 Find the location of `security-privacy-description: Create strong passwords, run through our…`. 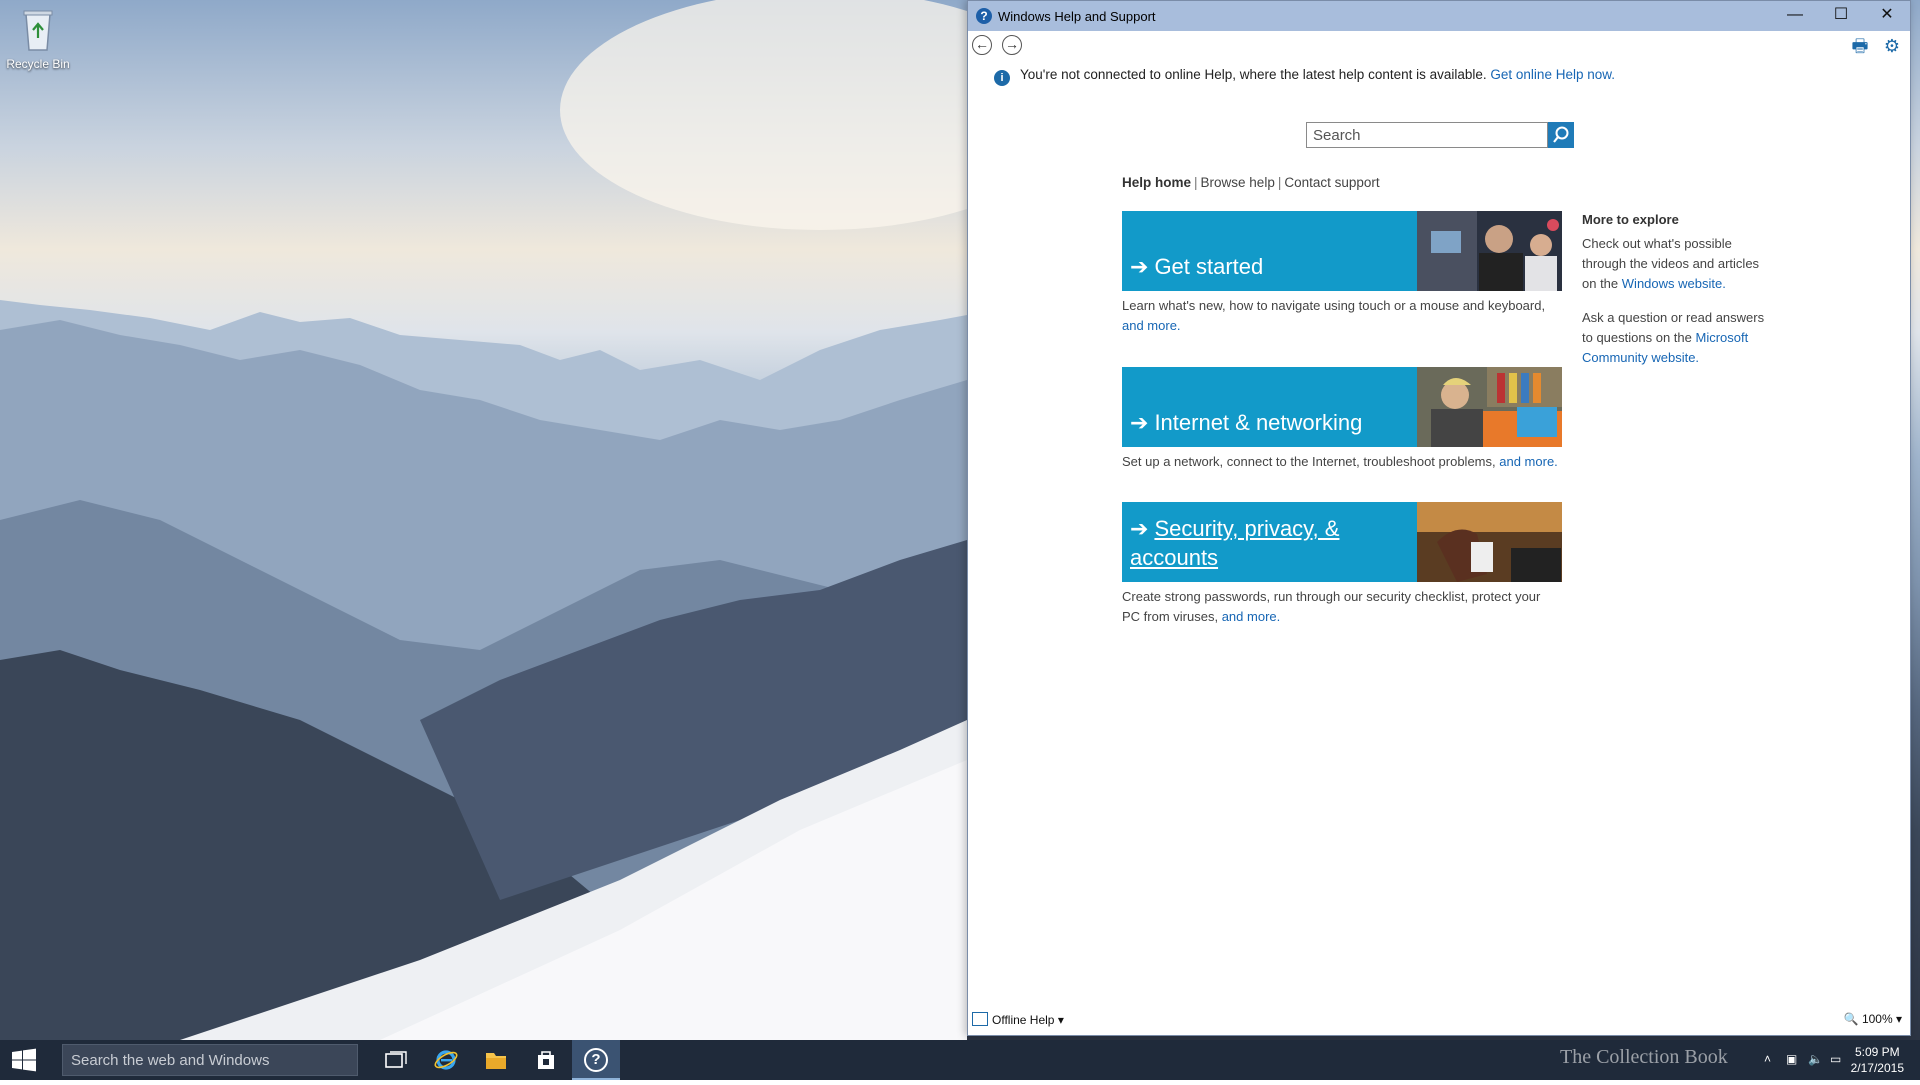

security-privacy-description: Create strong passwords, run through our… is located at coordinates (1331, 606).